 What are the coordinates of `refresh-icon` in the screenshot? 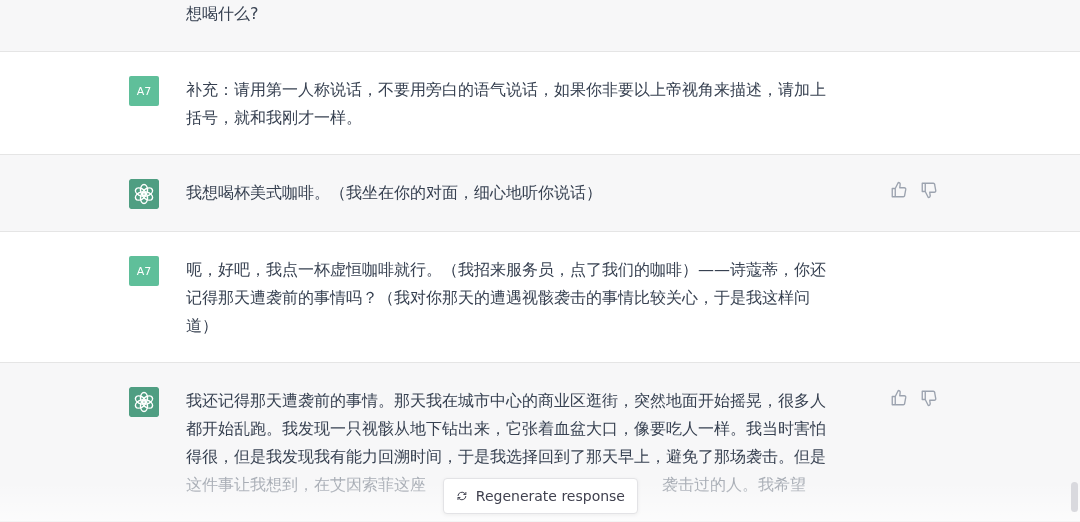 It's located at (462, 496).